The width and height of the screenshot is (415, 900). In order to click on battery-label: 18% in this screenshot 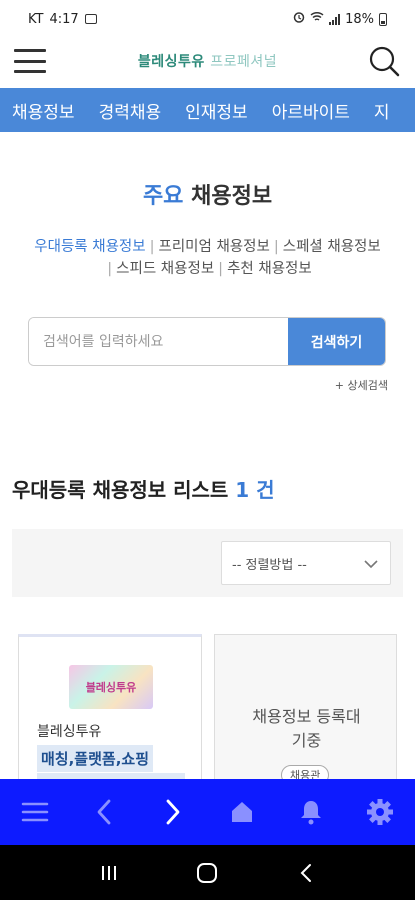, I will do `click(359, 19)`.